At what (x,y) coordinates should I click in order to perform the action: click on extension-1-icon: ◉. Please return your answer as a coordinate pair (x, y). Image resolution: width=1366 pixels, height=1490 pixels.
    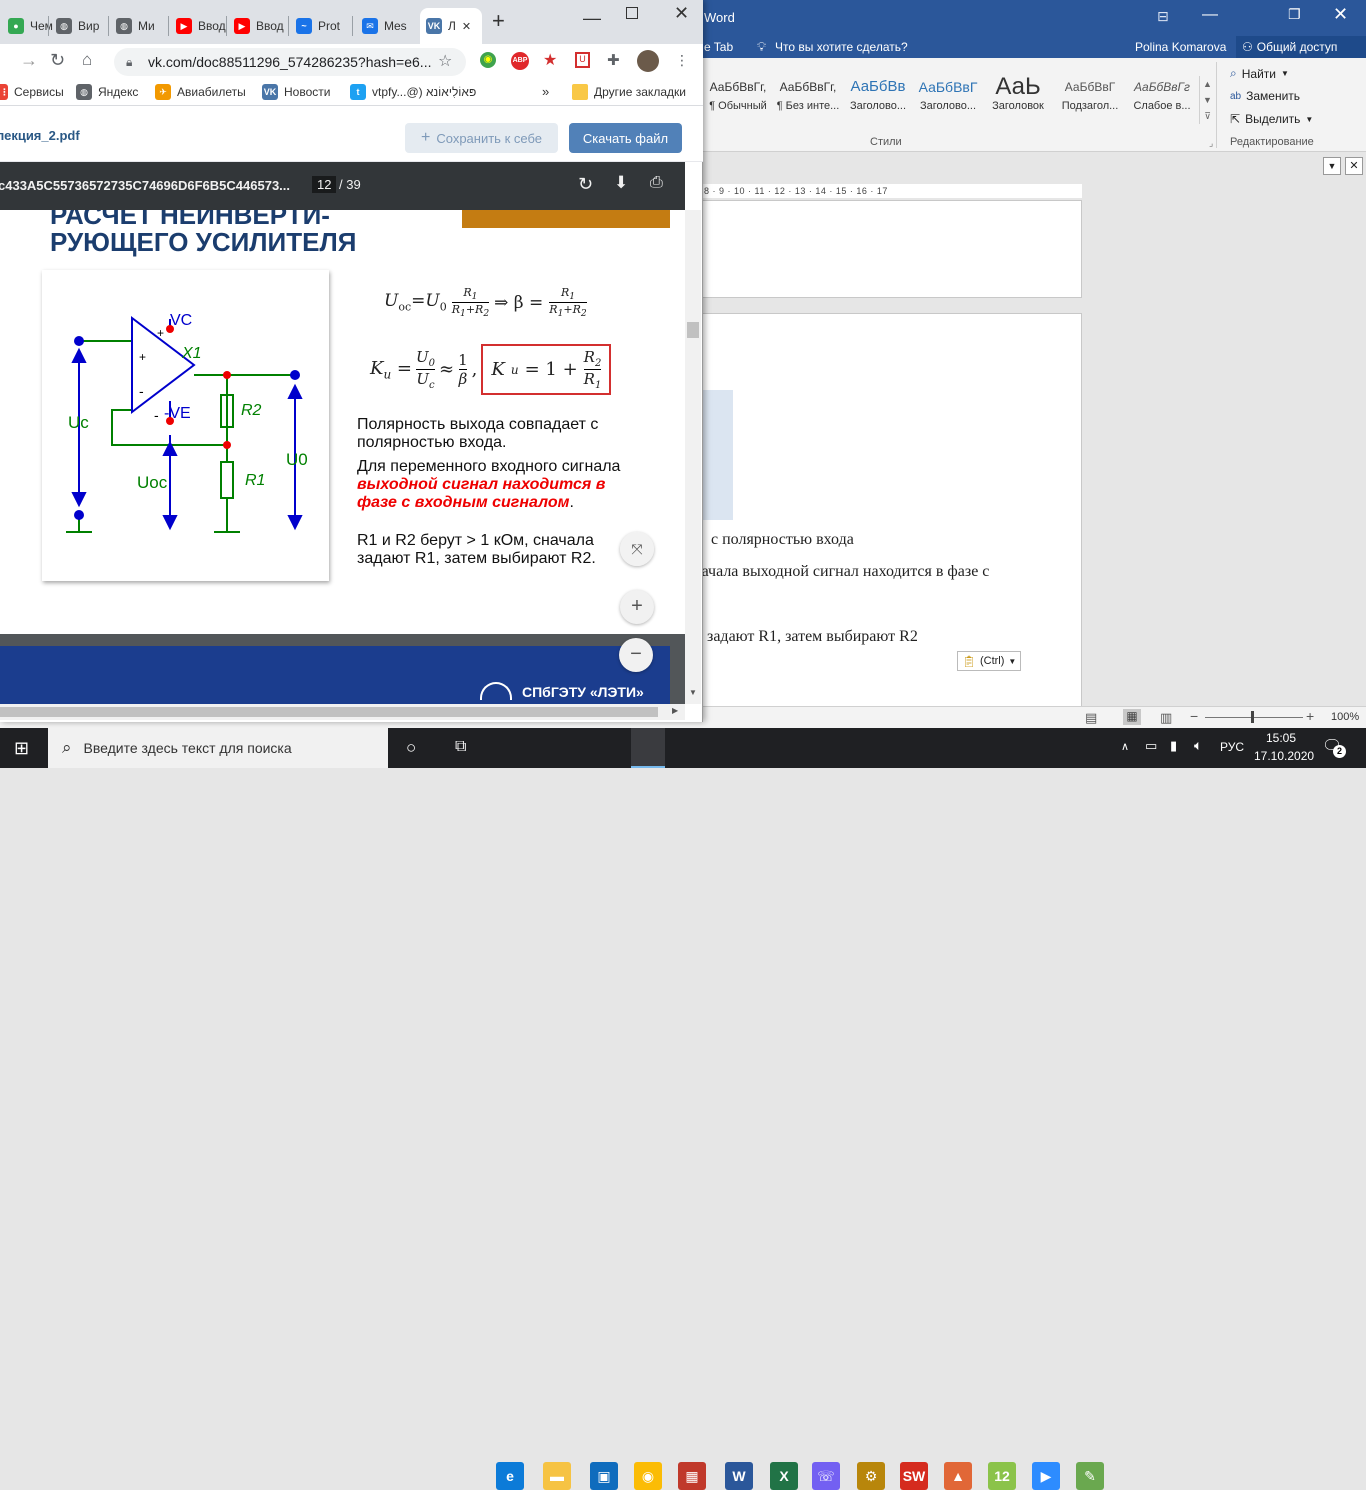
    Looking at the image, I should click on (488, 60).